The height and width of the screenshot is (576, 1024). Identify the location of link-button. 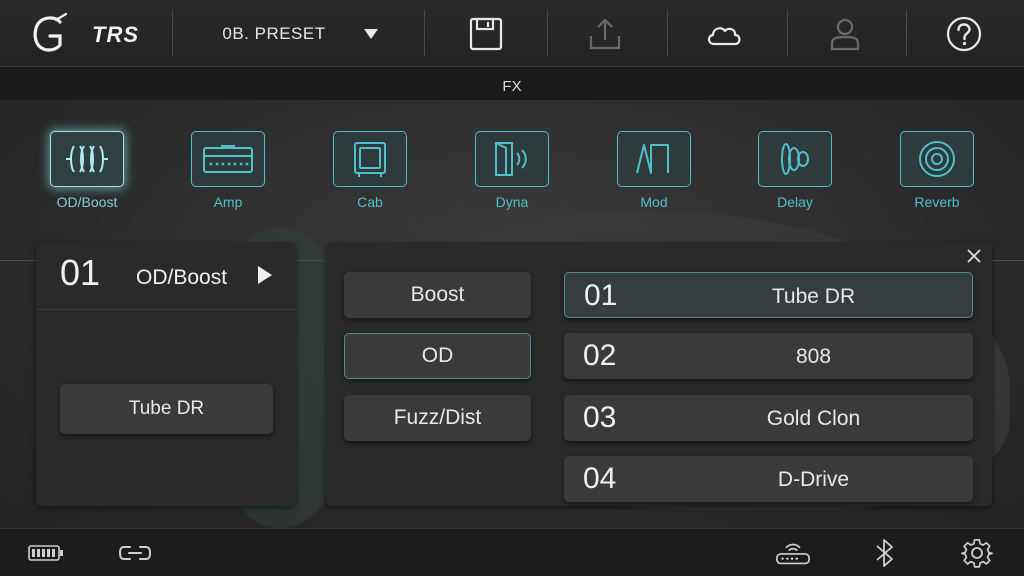
(135, 553).